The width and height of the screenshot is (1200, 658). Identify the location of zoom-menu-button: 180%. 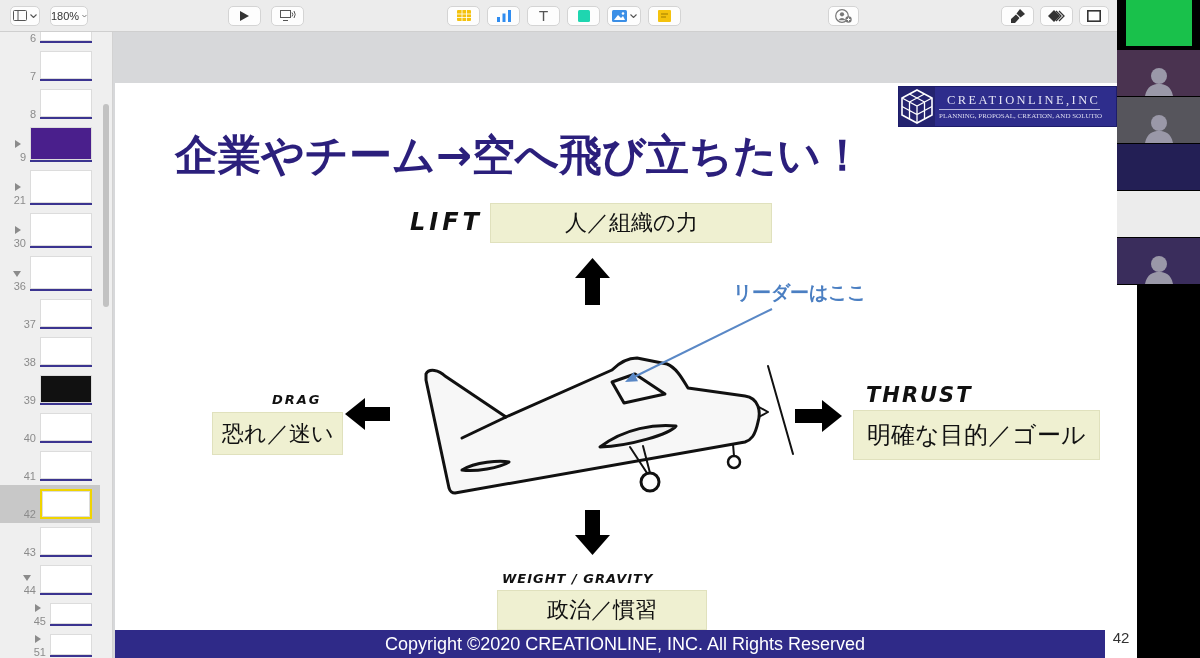
(69, 15).